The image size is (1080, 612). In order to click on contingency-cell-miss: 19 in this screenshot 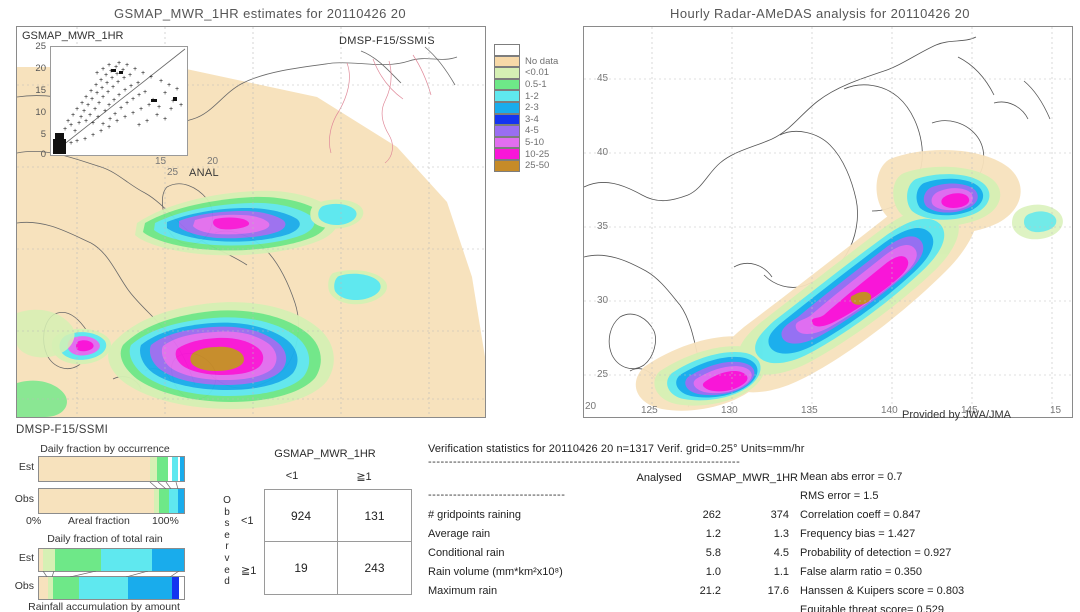, I will do `click(301, 568)`.